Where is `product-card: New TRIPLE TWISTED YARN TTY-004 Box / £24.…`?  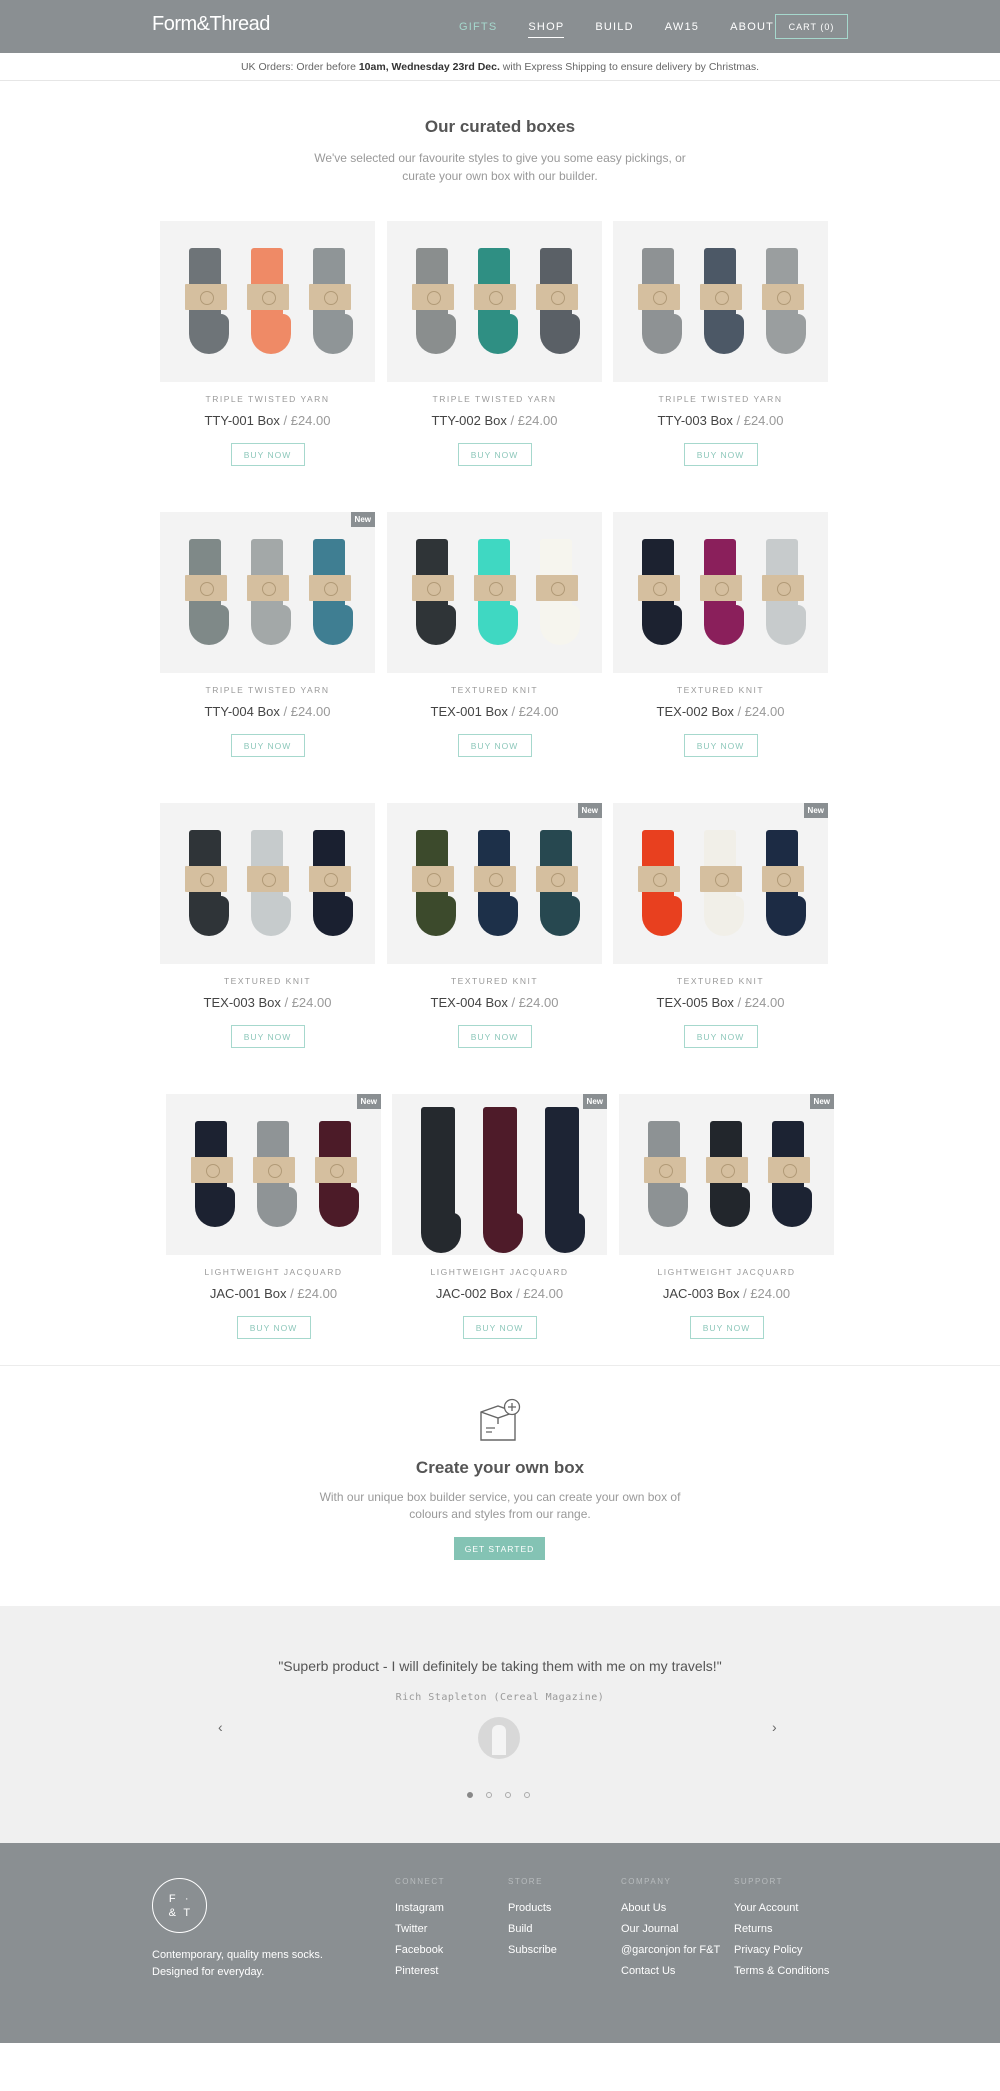 product-card: New TRIPLE TWISTED YARN TTY-004 Box / £24.… is located at coordinates (267, 634).